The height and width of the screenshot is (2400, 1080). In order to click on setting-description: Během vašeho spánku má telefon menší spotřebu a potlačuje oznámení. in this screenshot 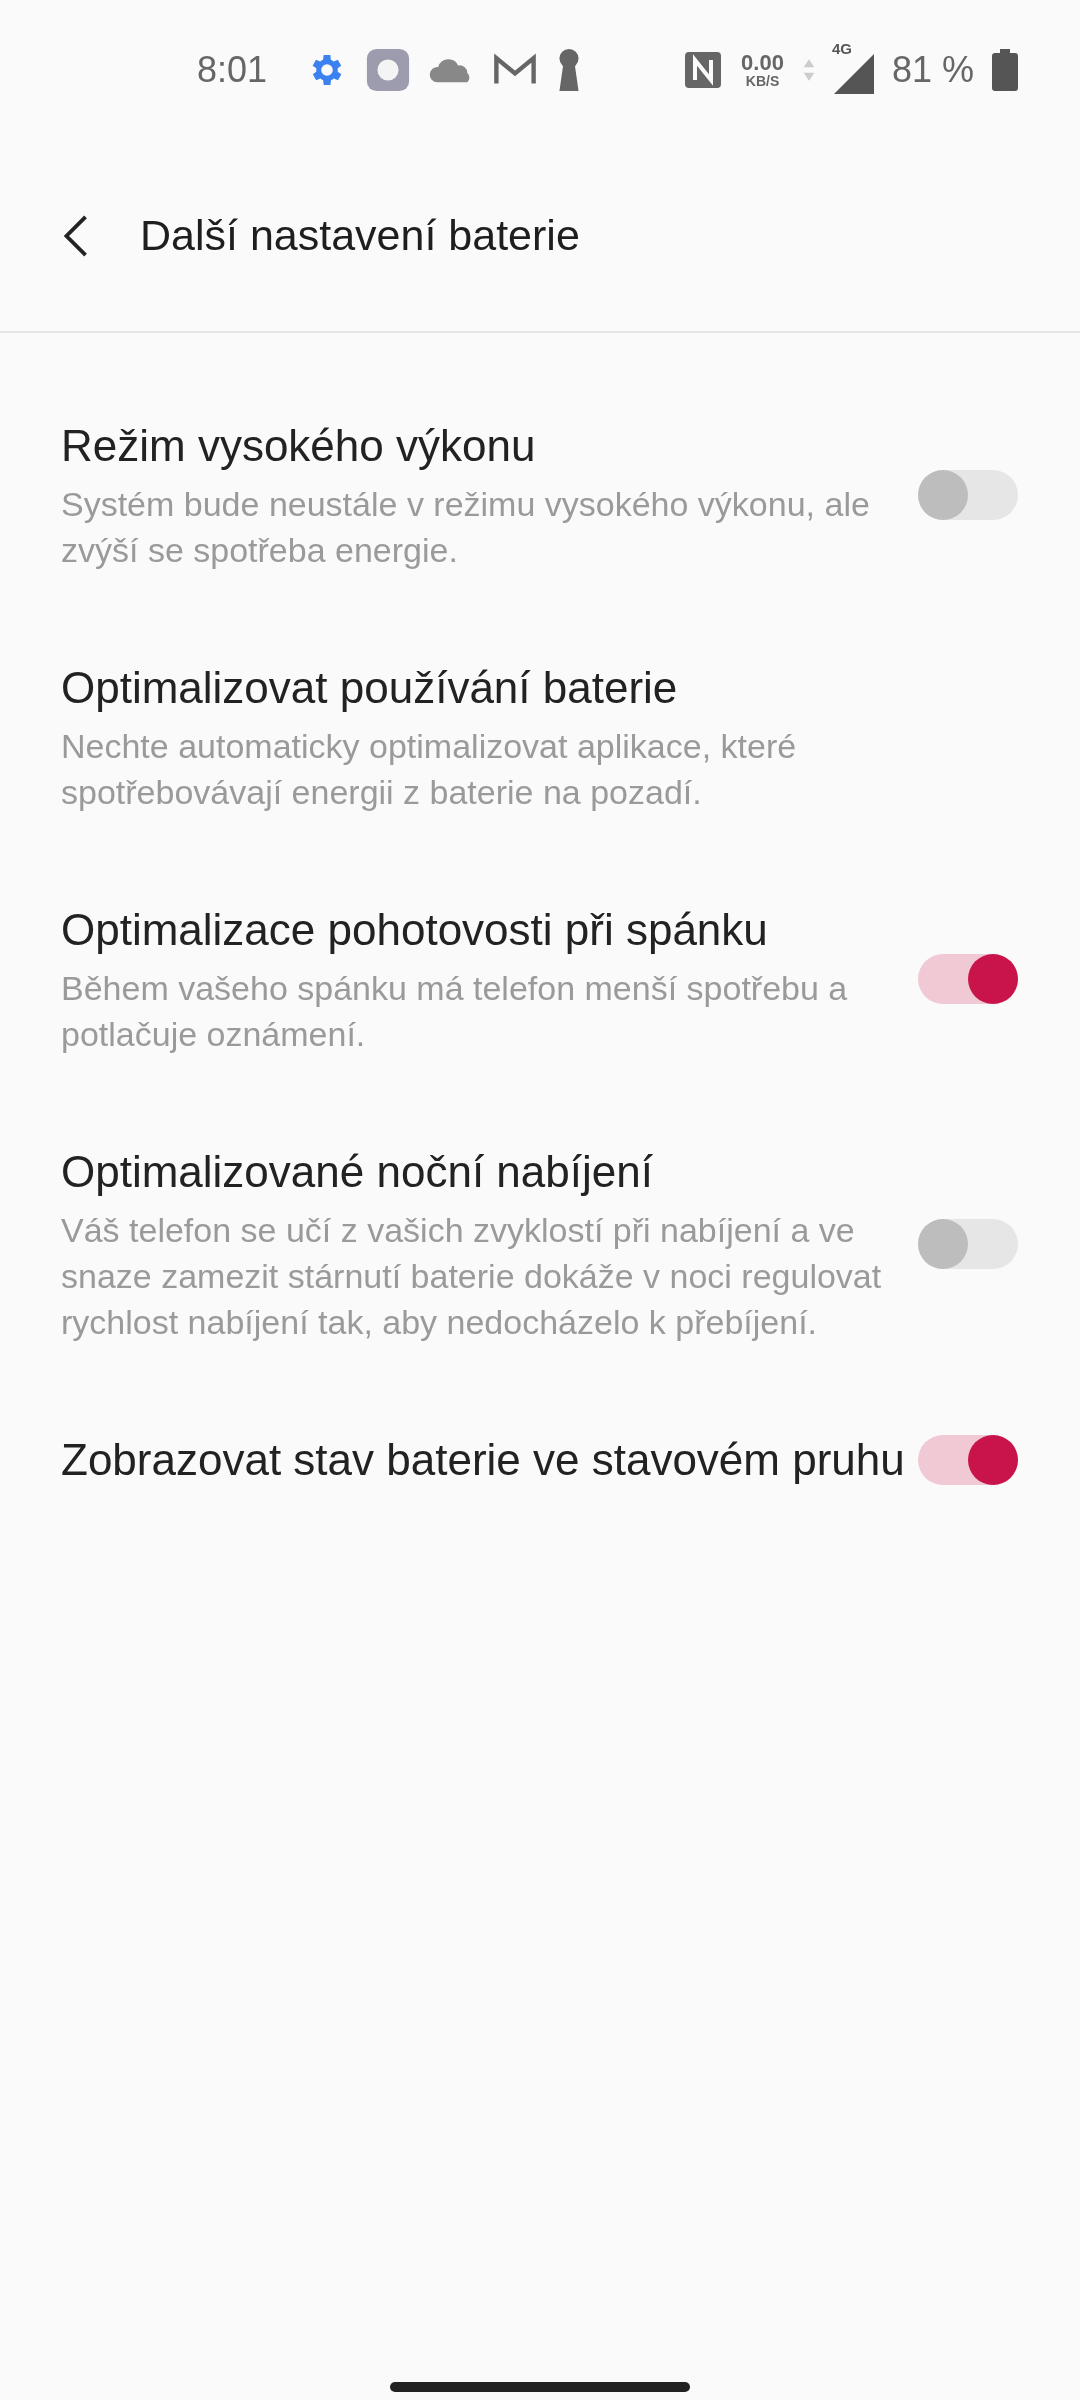, I will do `click(455, 1011)`.